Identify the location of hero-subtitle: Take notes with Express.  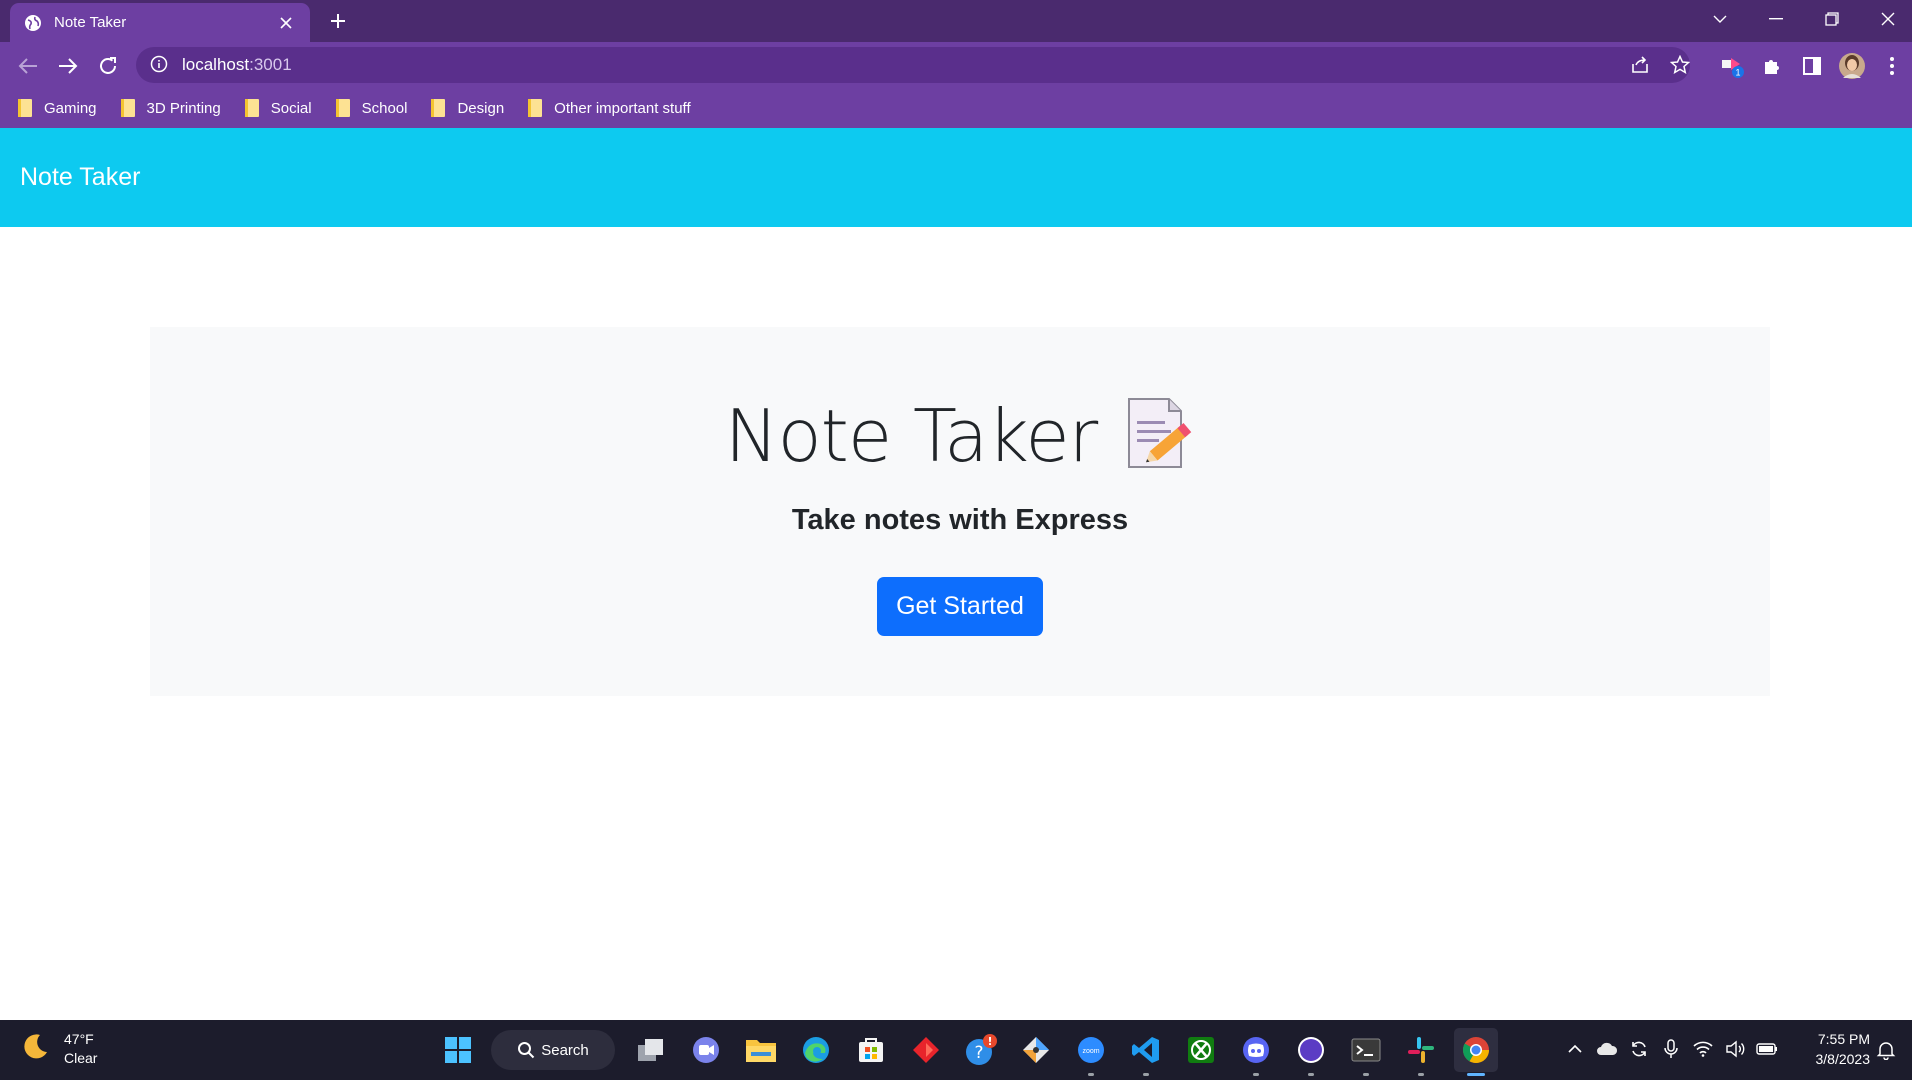
(960, 520).